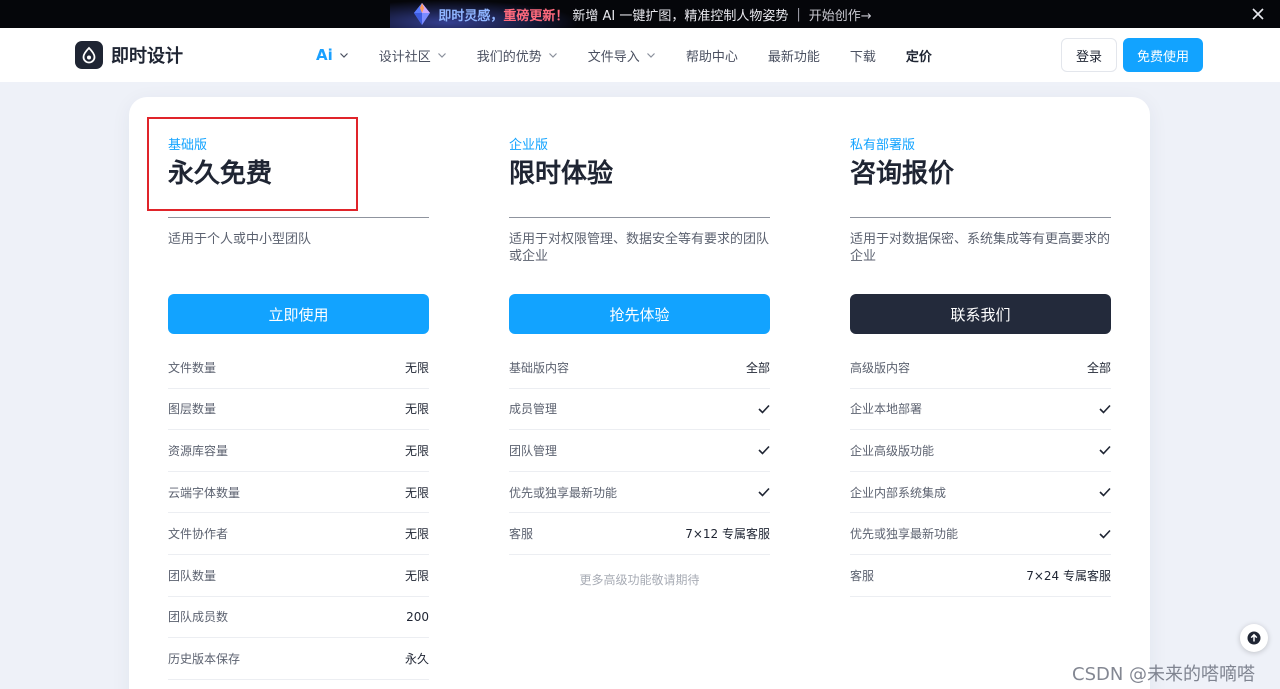  What do you see at coordinates (539, 367) in the screenshot?
I see `feature-name: 基础版内容` at bounding box center [539, 367].